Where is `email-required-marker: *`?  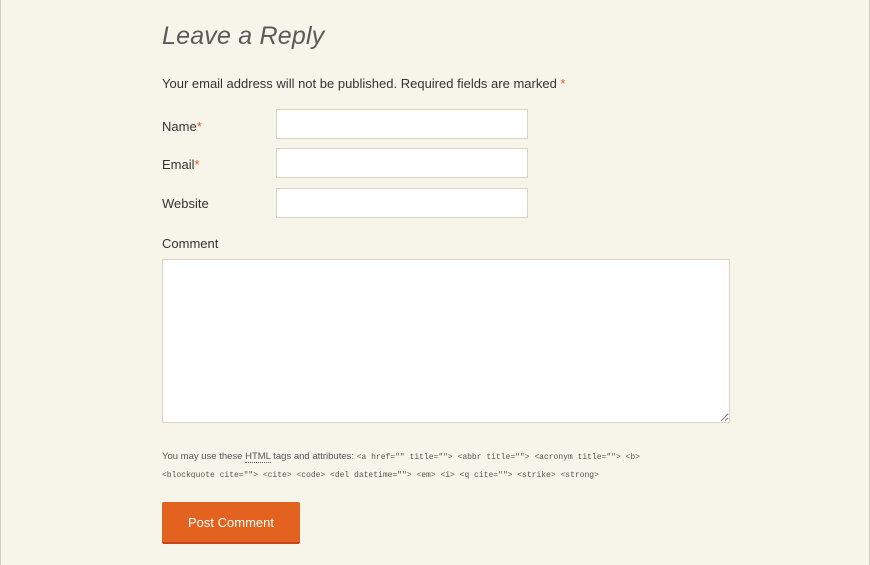
email-required-marker: * is located at coordinates (197, 164).